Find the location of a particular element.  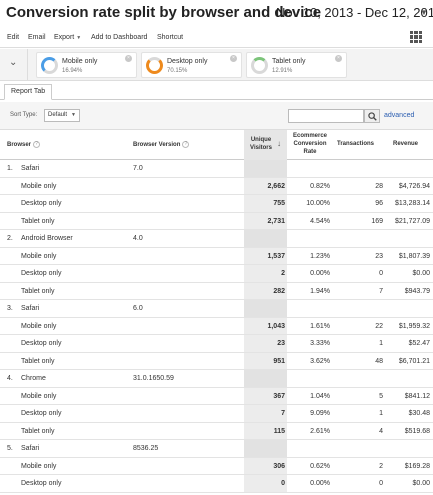

chevron-down-icon: ▼ is located at coordinates (424, 12).